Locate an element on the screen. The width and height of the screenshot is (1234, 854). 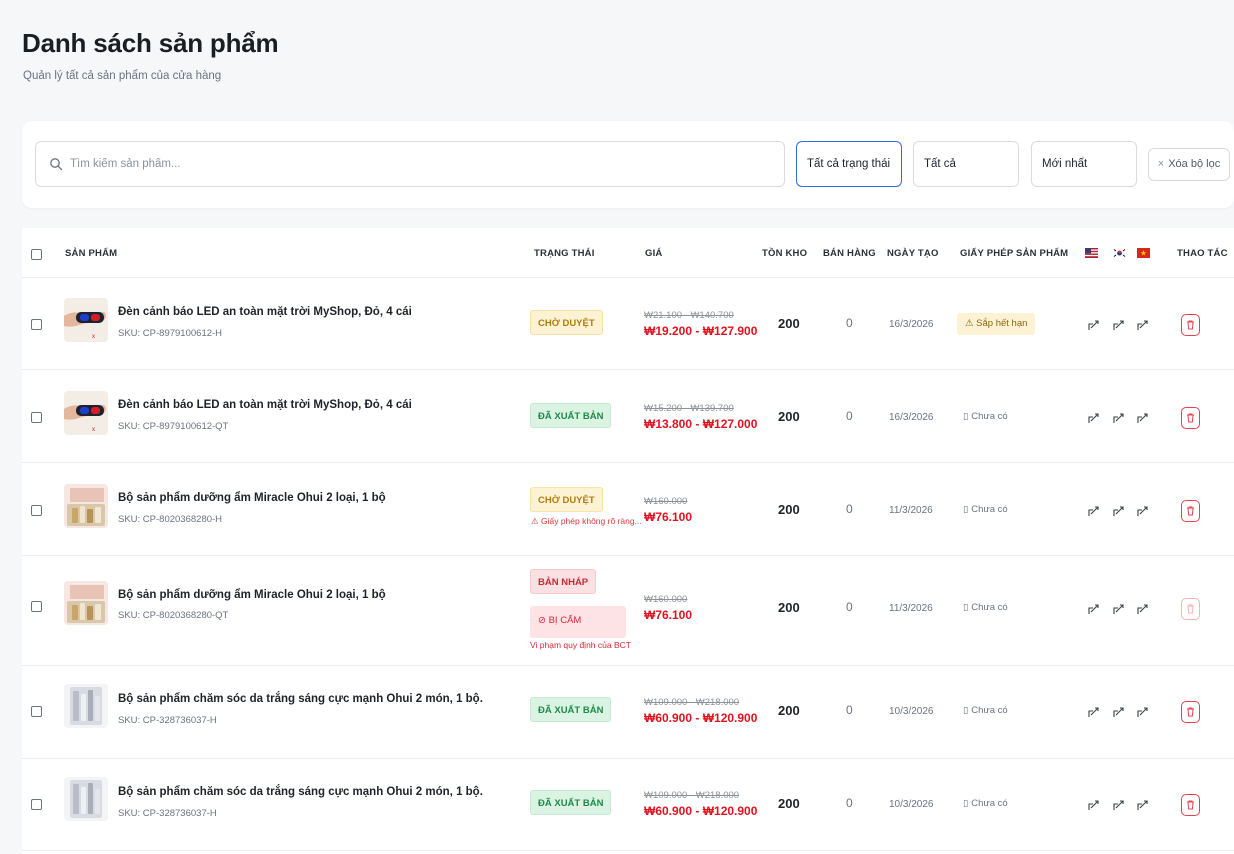
price-original: ₩21.100 - ₩140.700 is located at coordinates (689, 315).